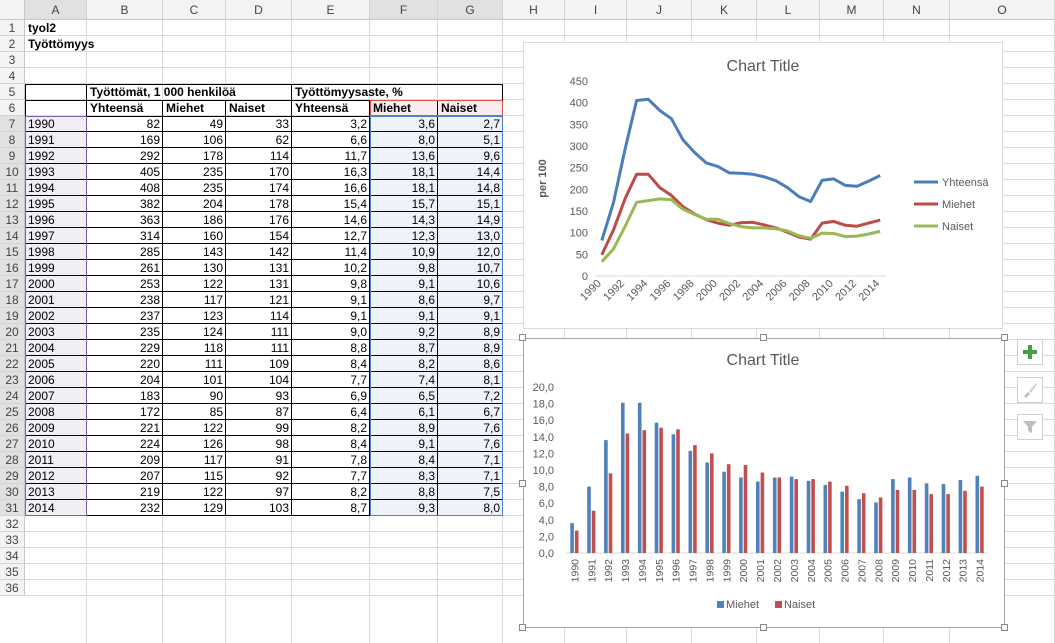  I want to click on data-cell: 237, so click(125, 316).